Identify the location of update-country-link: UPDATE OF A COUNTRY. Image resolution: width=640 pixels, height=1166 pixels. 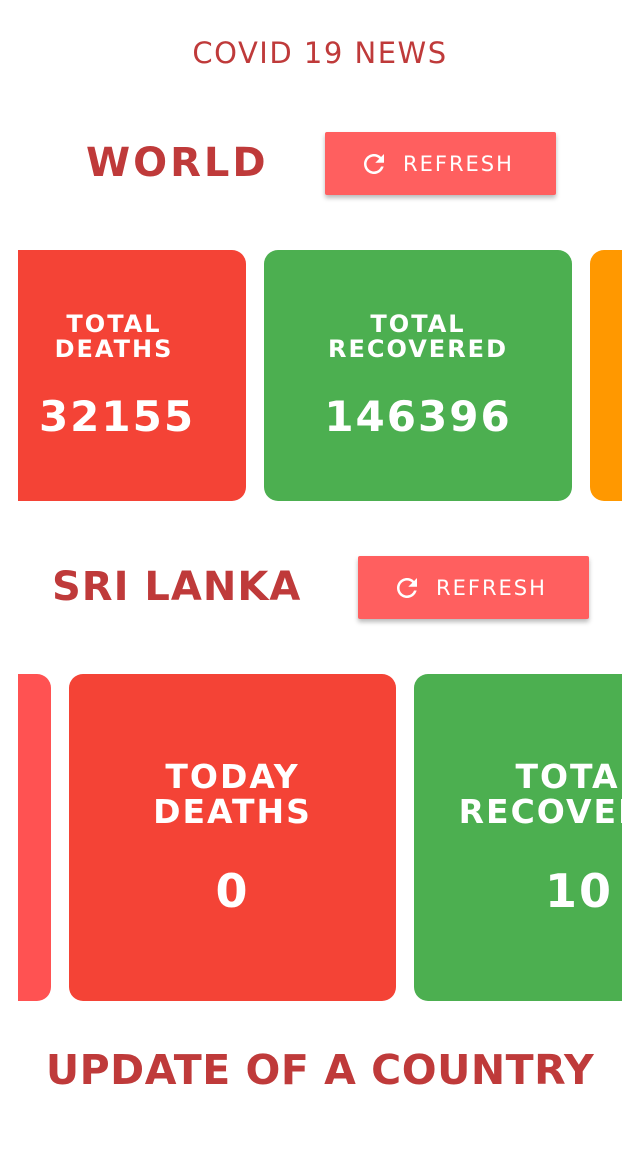
(320, 1070).